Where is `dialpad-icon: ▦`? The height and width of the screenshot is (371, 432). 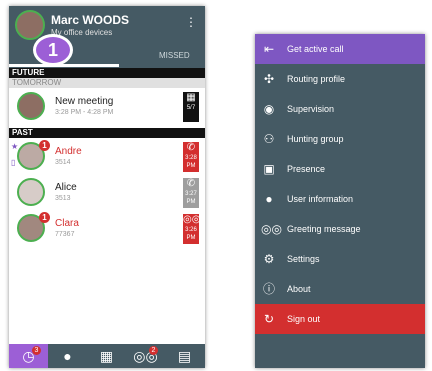
dialpad-icon: ▦ is located at coordinates (106, 356).